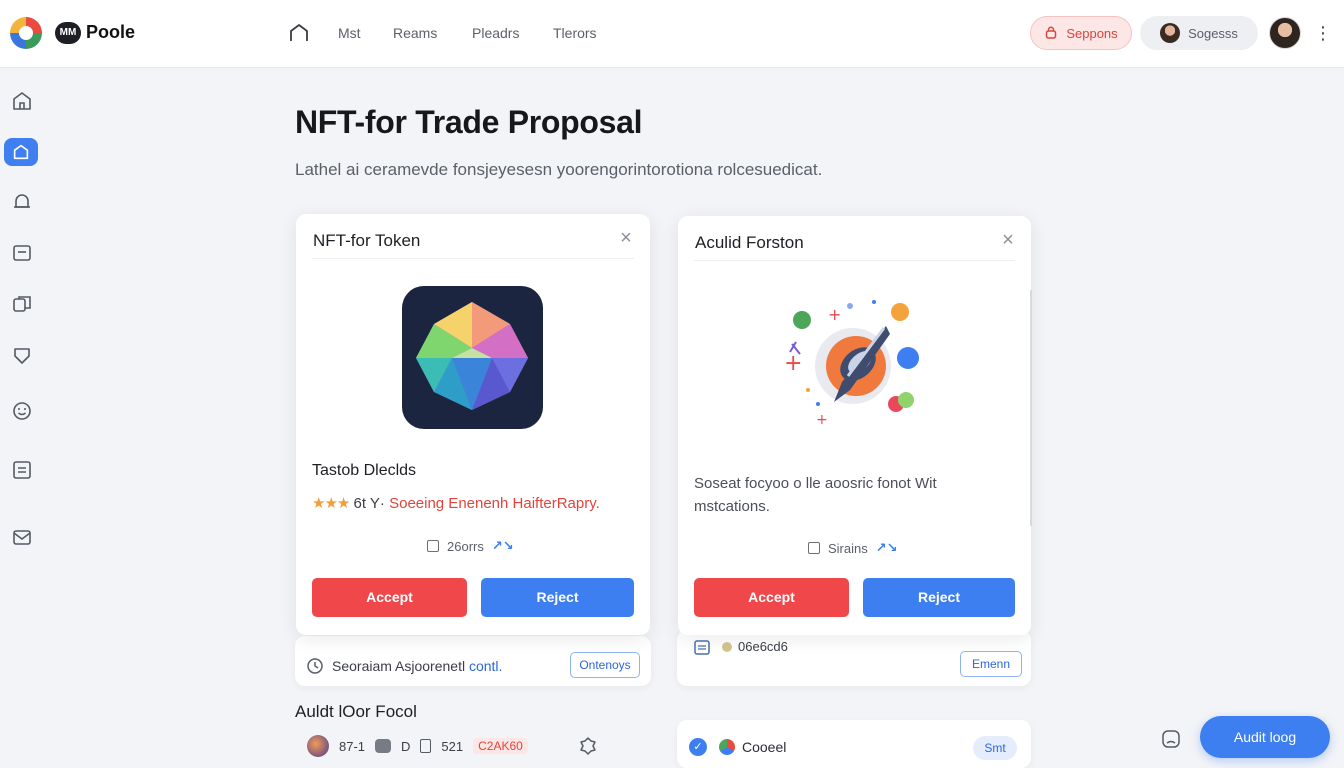  I want to click on left-footer-link: contl., so click(485, 666).